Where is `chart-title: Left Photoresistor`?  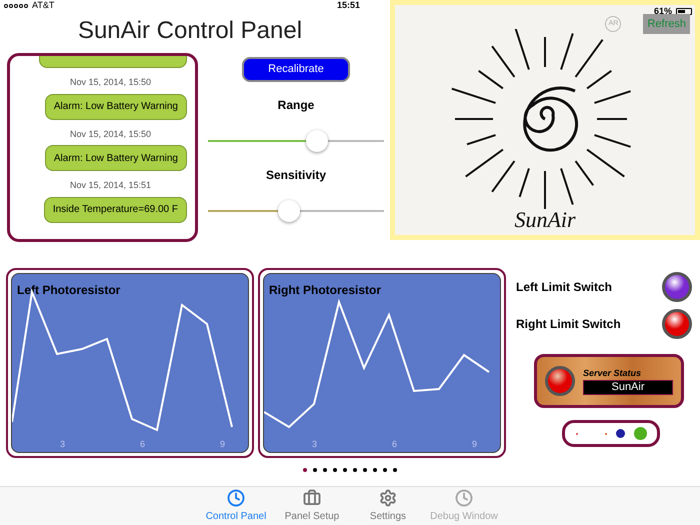 chart-title: Left Photoresistor is located at coordinates (68, 290).